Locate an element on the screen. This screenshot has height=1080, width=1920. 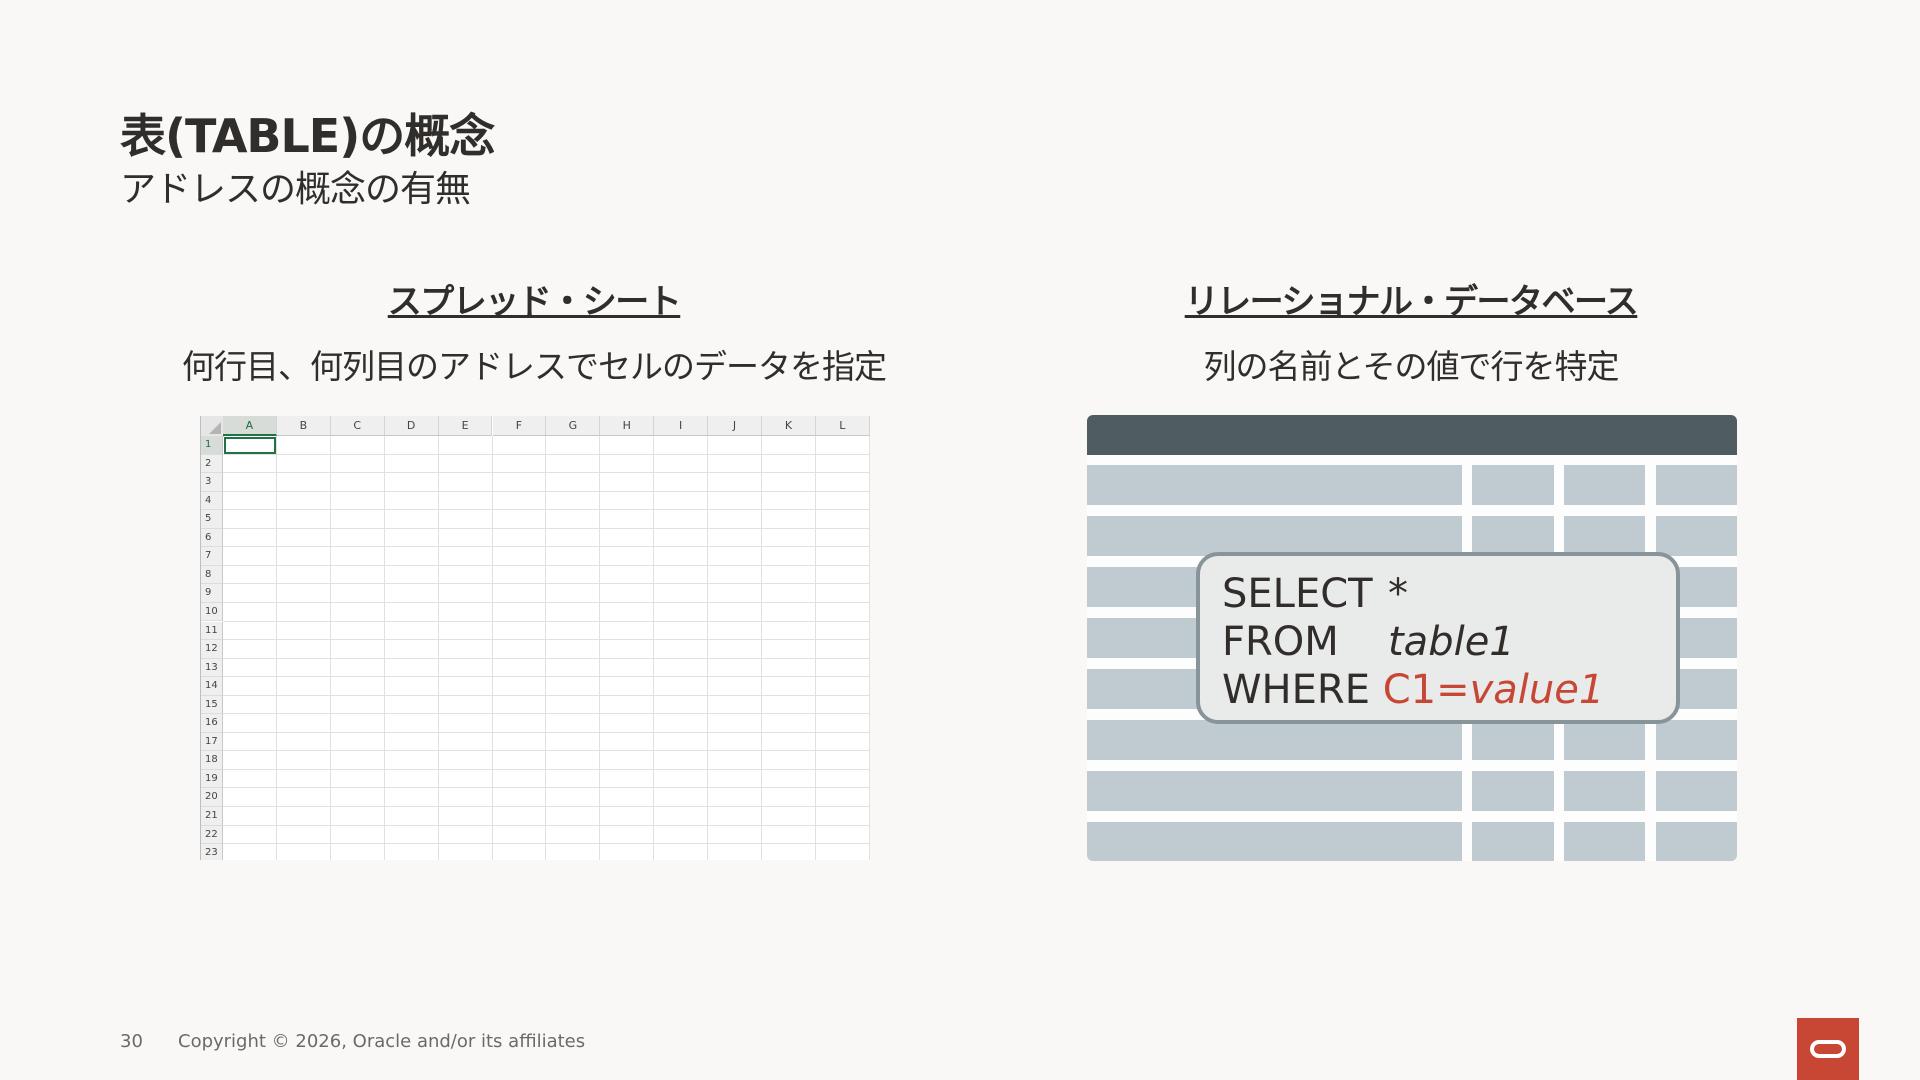
row-header-10: 10 is located at coordinates (212, 612).